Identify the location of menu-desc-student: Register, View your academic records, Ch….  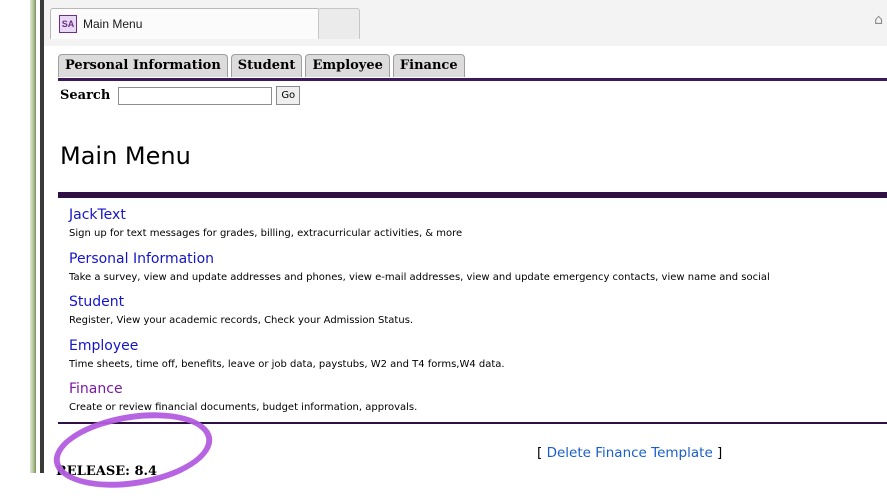
(241, 320).